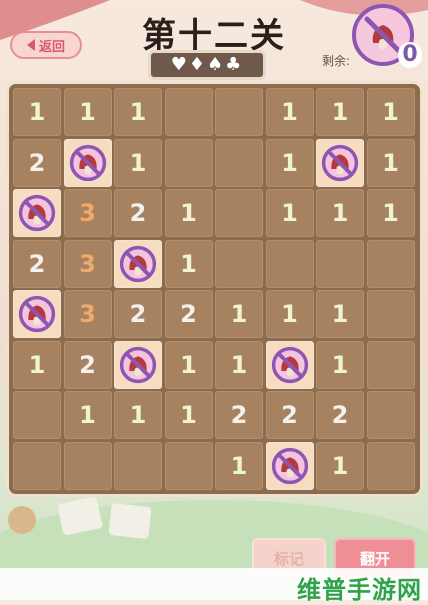 This screenshot has height=605, width=428. What do you see at coordinates (336, 61) in the screenshot?
I see `remaining-label: 剩余:` at bounding box center [336, 61].